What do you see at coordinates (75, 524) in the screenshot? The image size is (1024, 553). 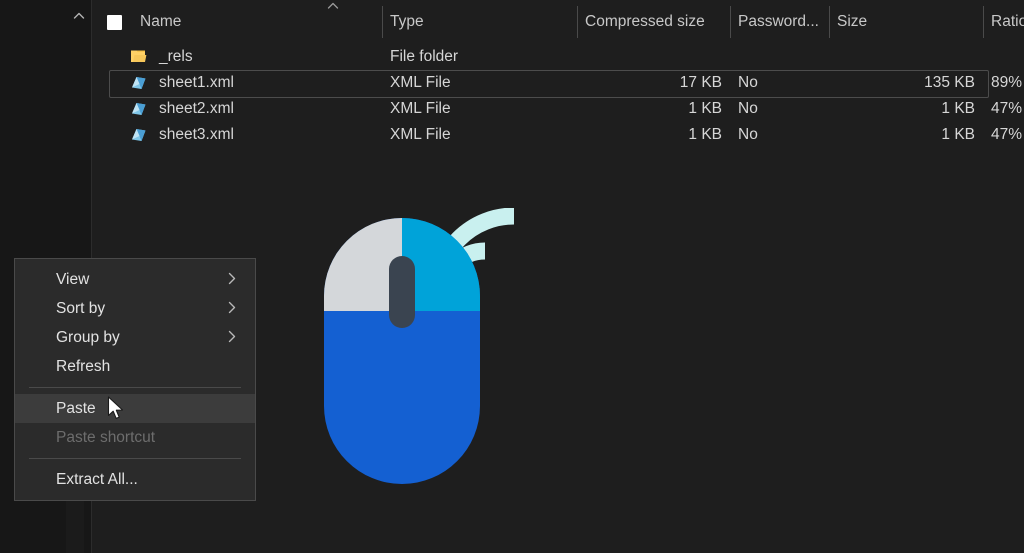 I see `navigation-scrollbar` at bounding box center [75, 524].